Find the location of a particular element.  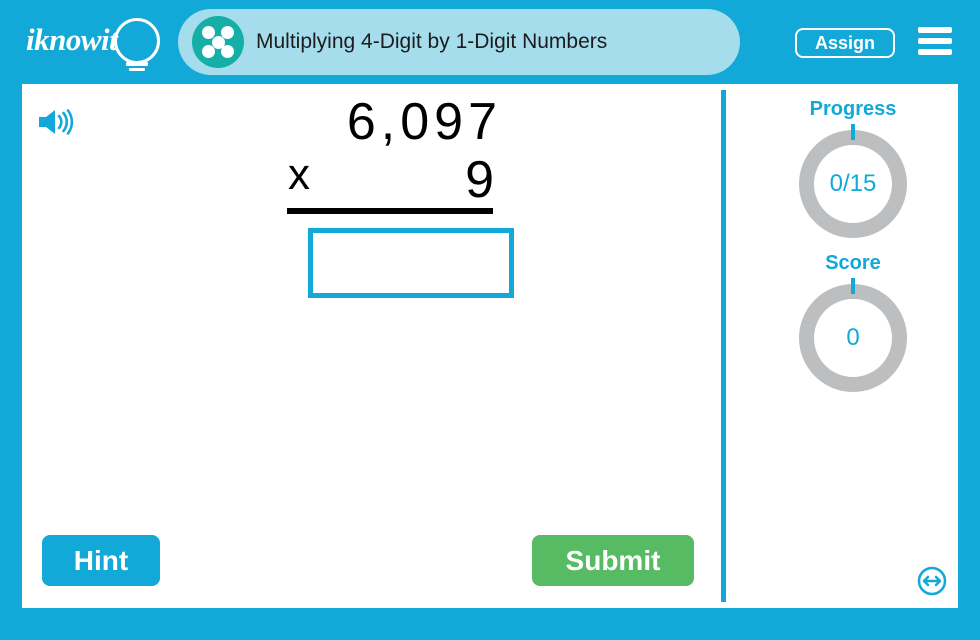

speaker-icon is located at coordinates (56, 122).